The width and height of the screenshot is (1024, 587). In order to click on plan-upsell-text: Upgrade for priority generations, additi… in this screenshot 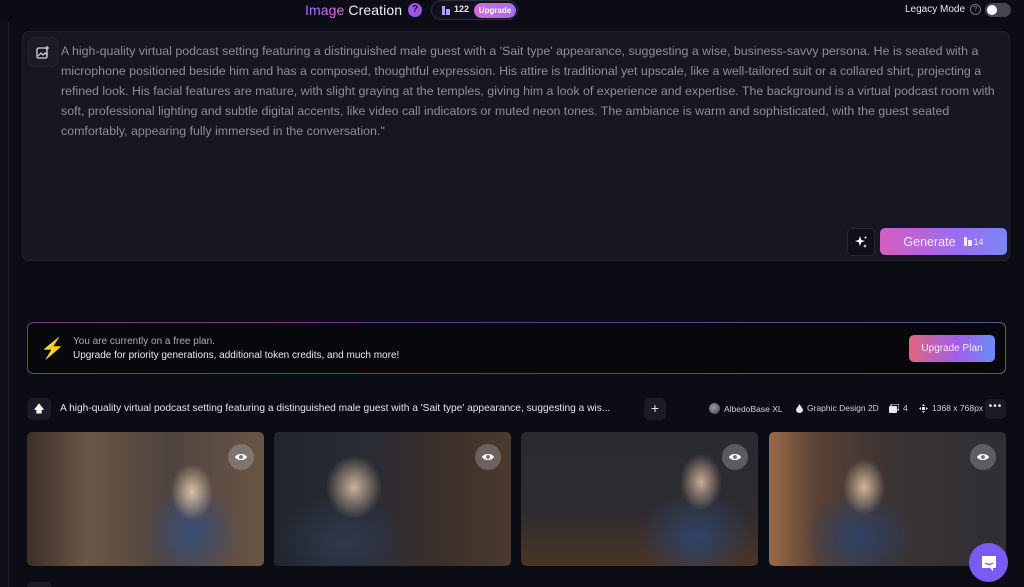, I will do `click(236, 355)`.